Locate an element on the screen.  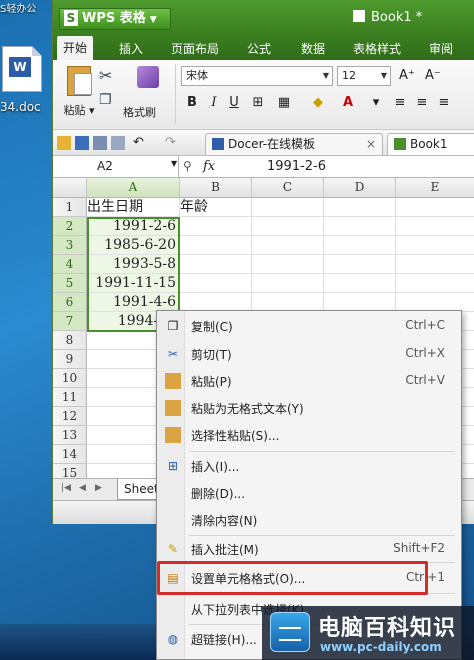
menu-item-clear-contents: 清除内容(N) is located at coordinates (309, 520).